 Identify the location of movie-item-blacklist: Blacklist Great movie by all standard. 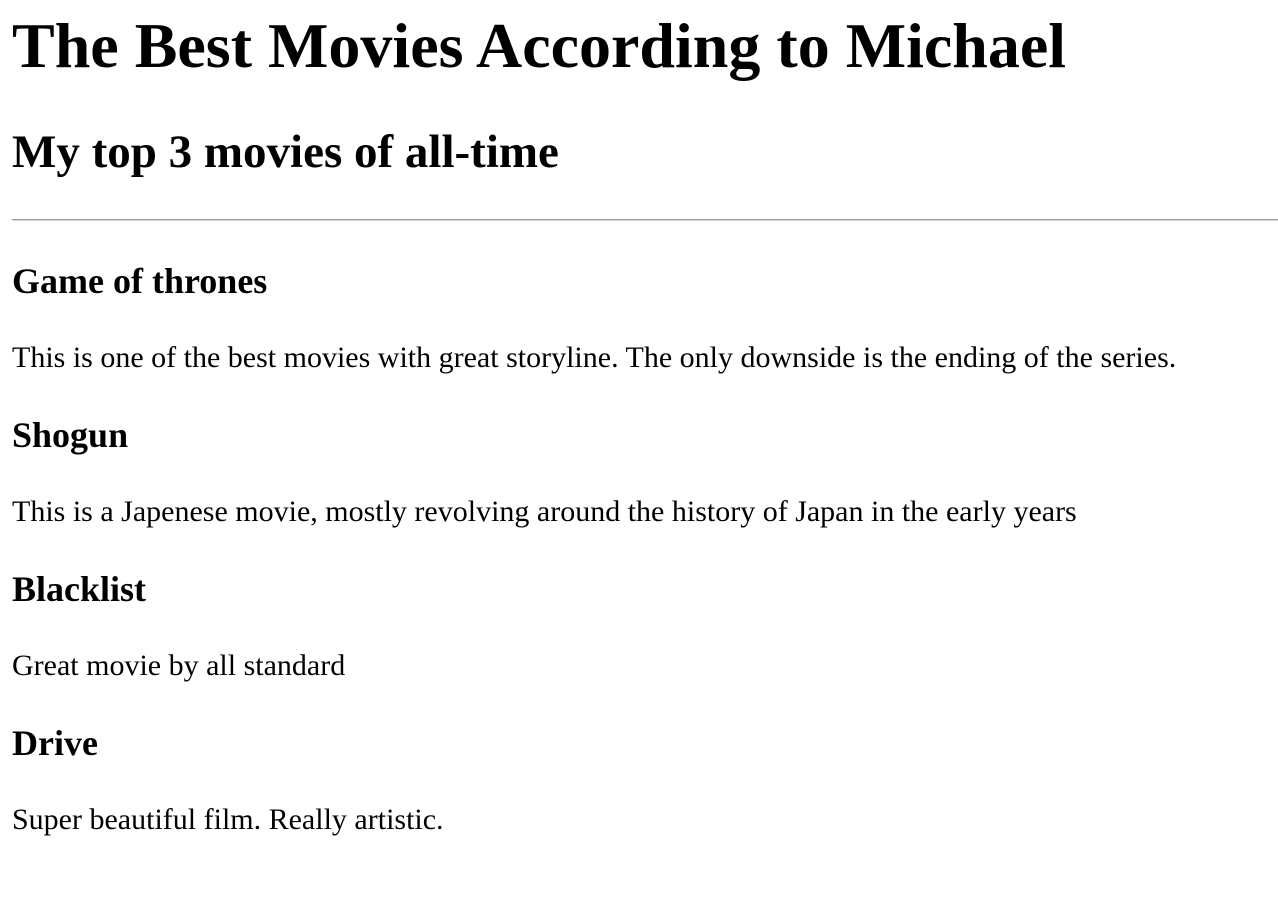
(645, 626).